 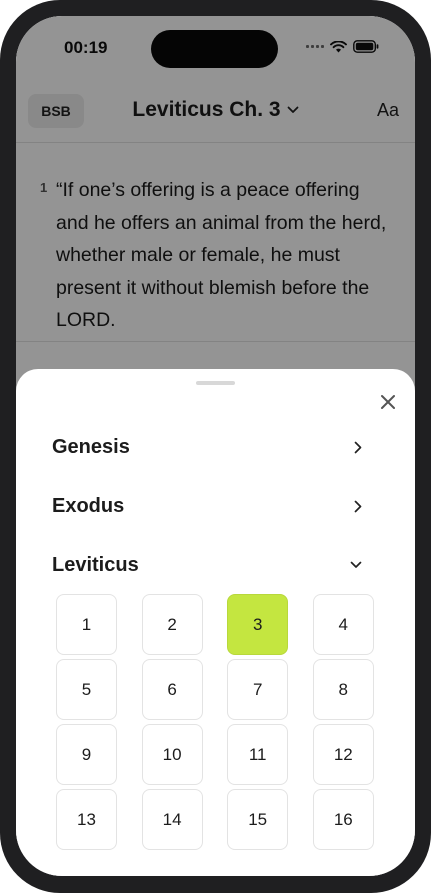 I want to click on book-name: Exodus, so click(x=88, y=505).